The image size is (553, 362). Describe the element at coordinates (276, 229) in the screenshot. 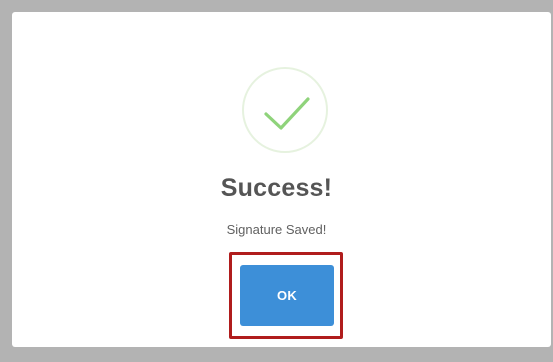

I see `dialog-message: Signature Saved!` at that location.